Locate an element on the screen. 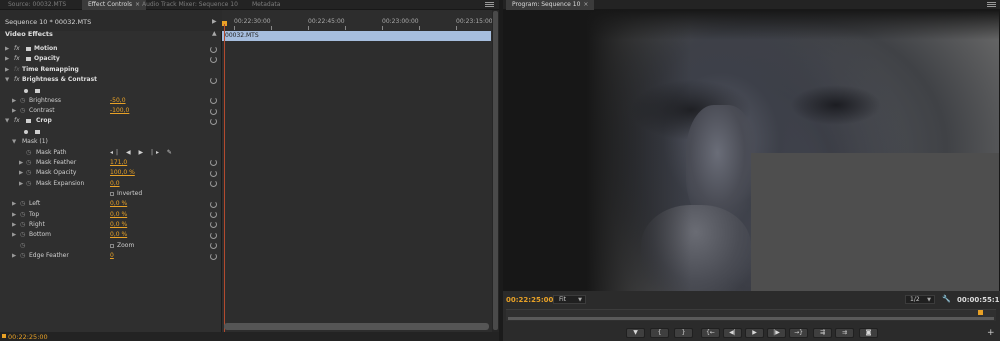 This screenshot has height=341, width=1000. mini-timeline-bar is located at coordinates (751, 318).